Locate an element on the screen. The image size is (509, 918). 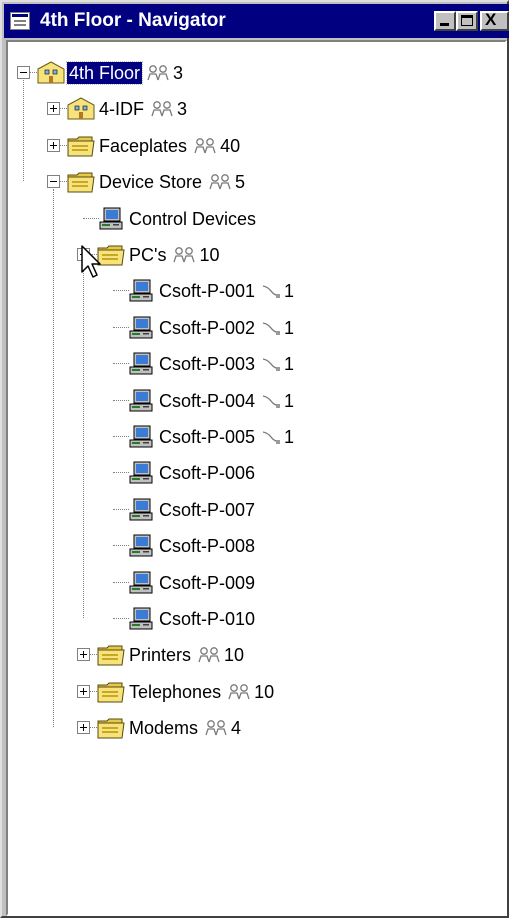
tree-node-label: Modems is located at coordinates (163, 728).